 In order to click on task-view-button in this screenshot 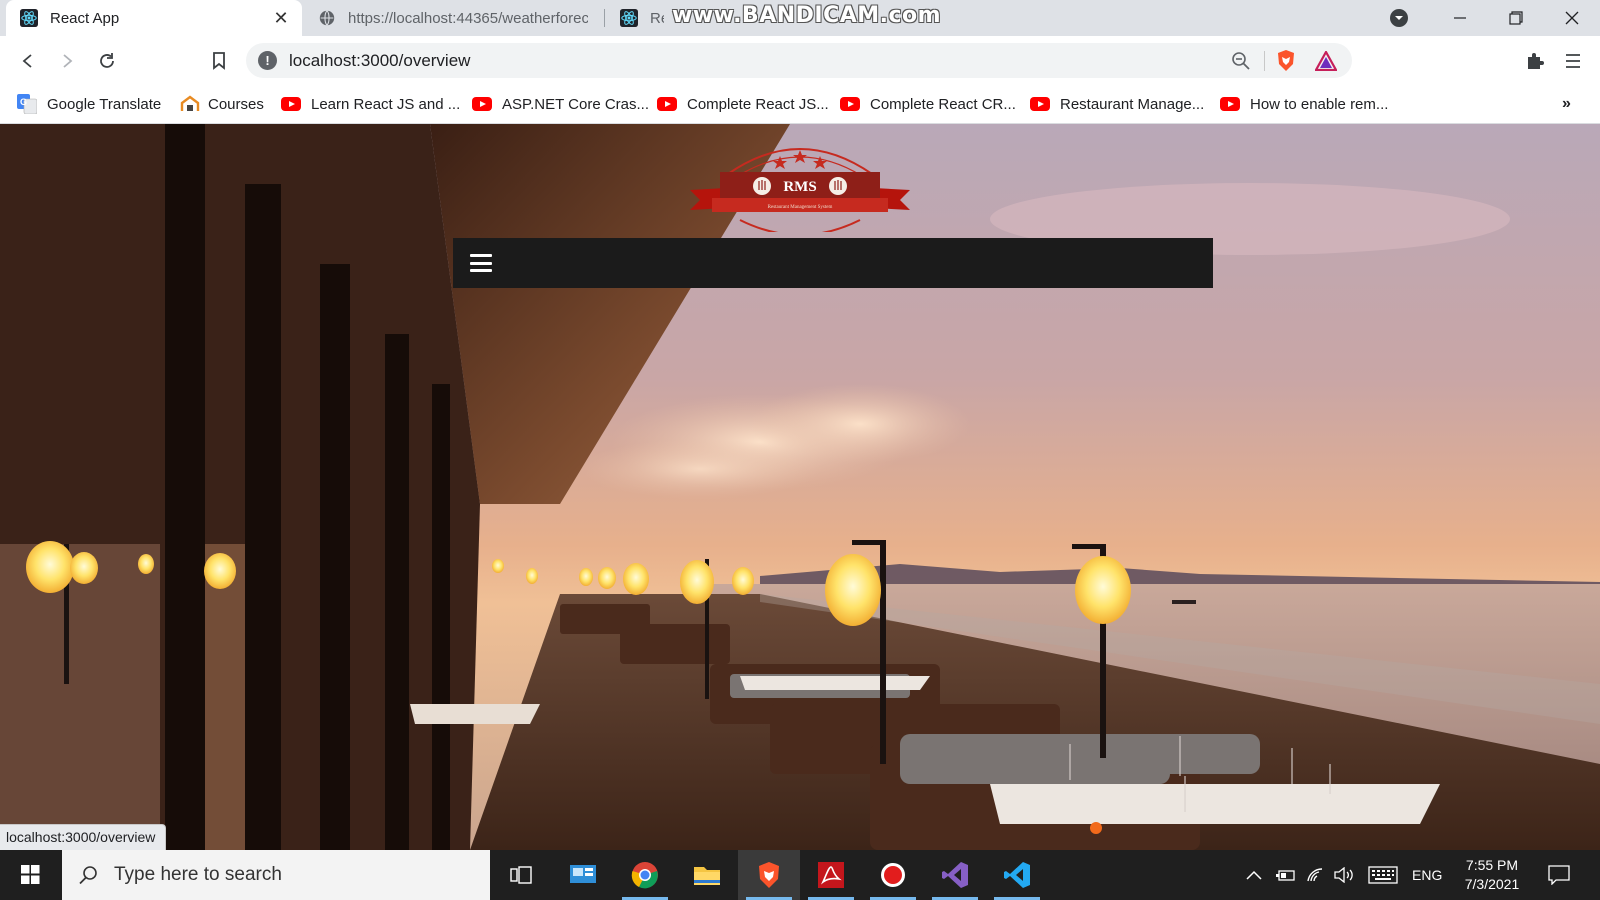, I will do `click(521, 875)`.